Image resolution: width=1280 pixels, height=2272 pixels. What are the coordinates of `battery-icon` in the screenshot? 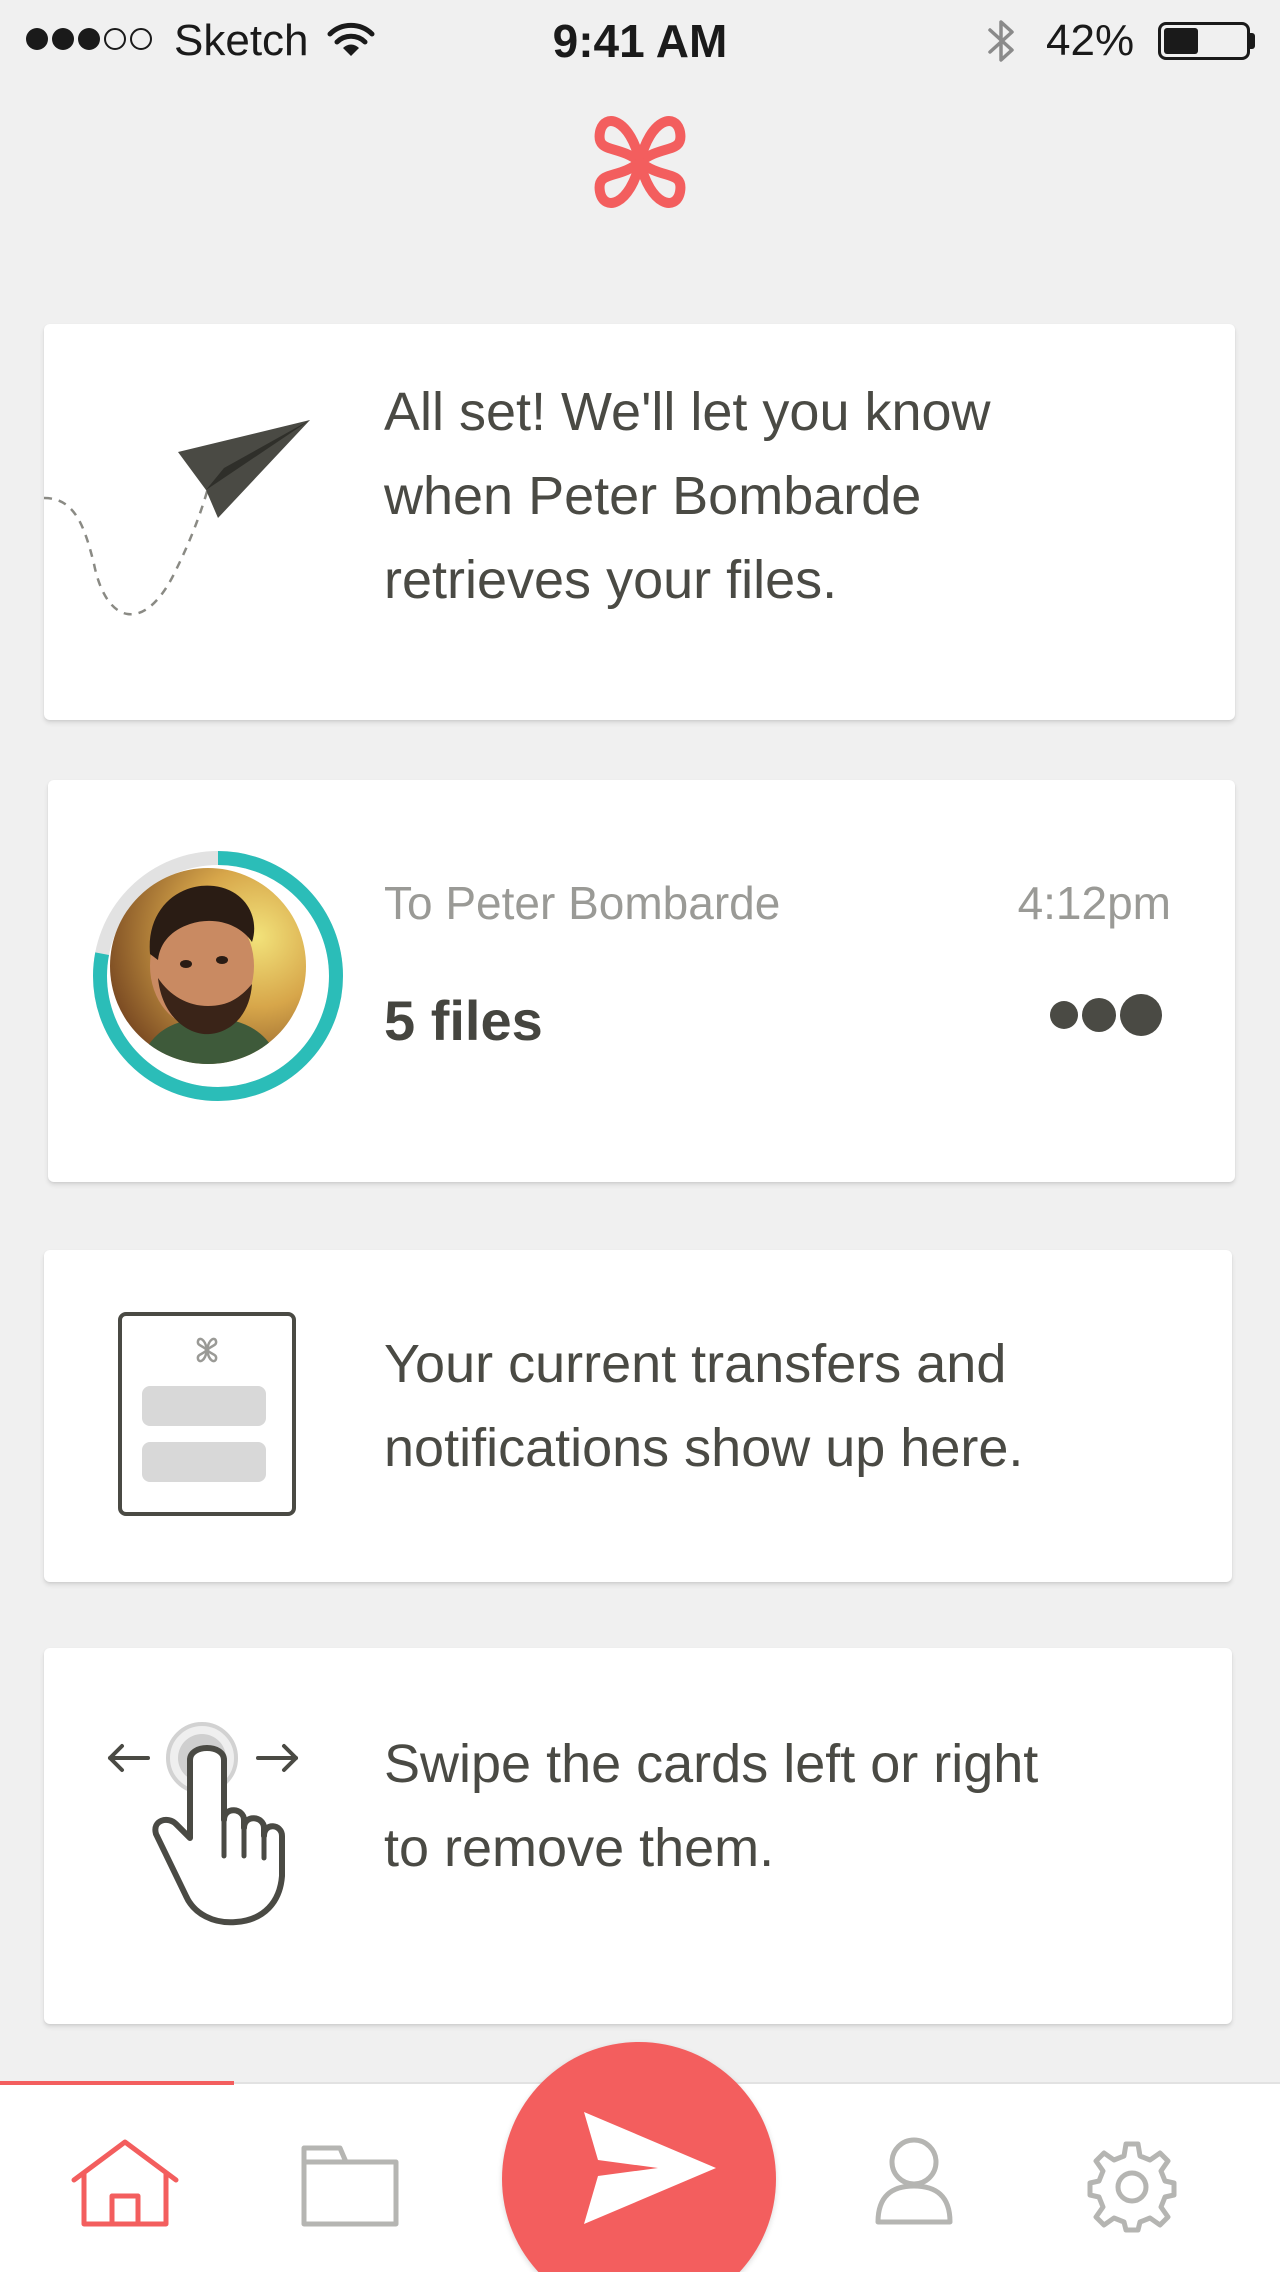 It's located at (1204, 41).